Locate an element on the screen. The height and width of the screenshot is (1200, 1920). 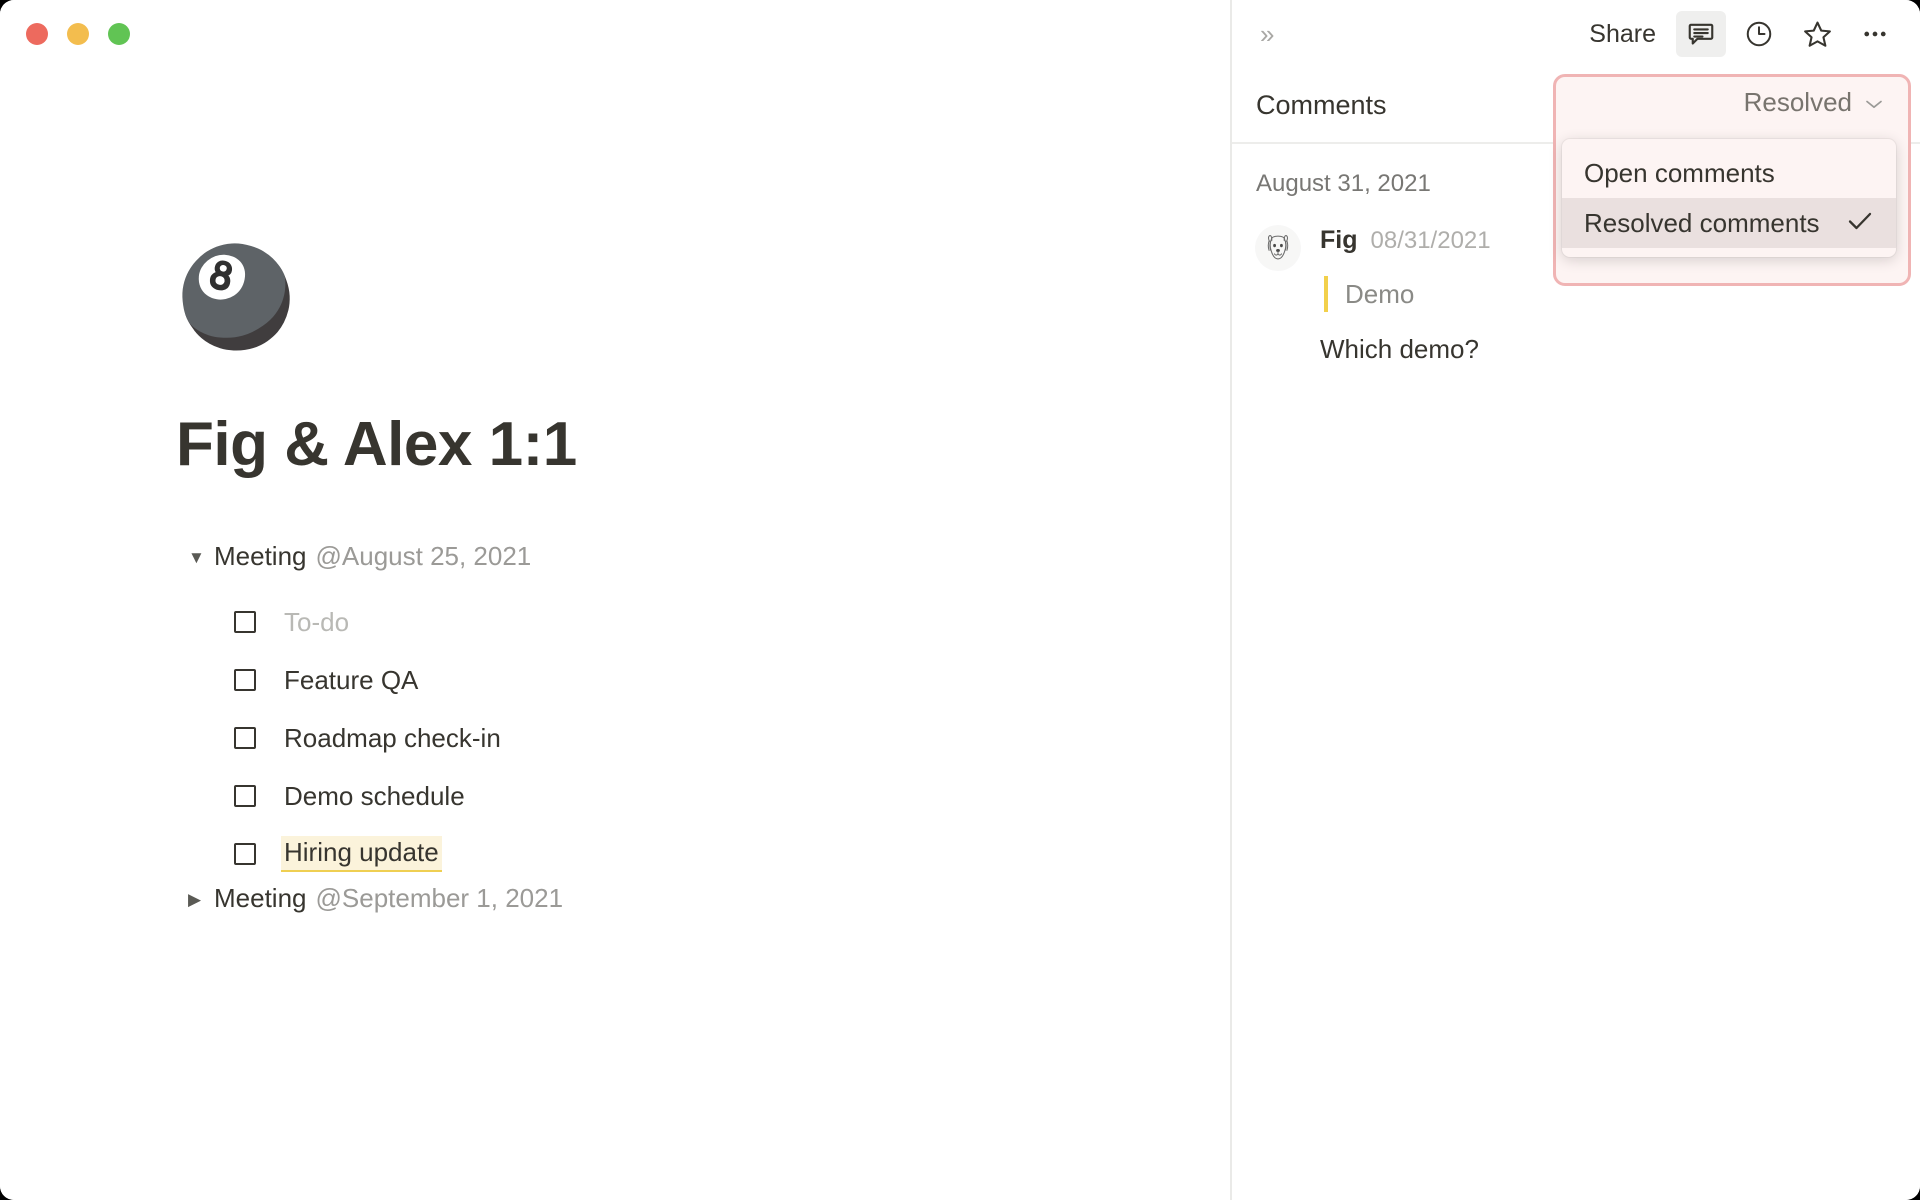
share-button: Share is located at coordinates (1622, 34).